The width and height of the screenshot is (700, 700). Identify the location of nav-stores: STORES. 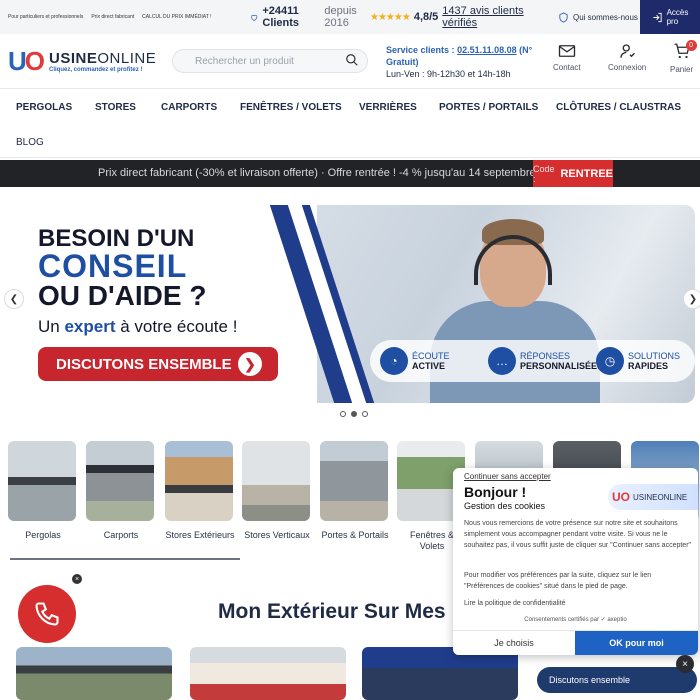
(115, 107).